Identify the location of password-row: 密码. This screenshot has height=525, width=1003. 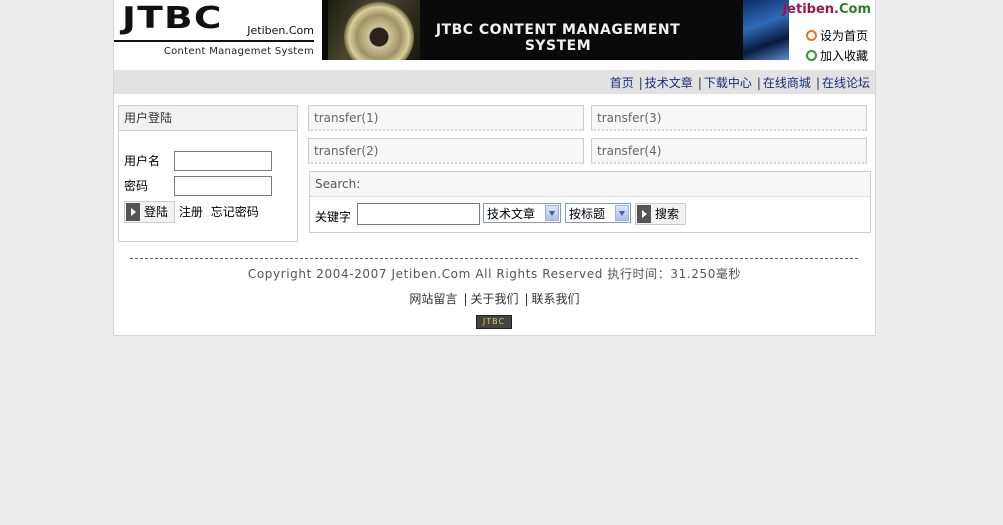
(149, 185).